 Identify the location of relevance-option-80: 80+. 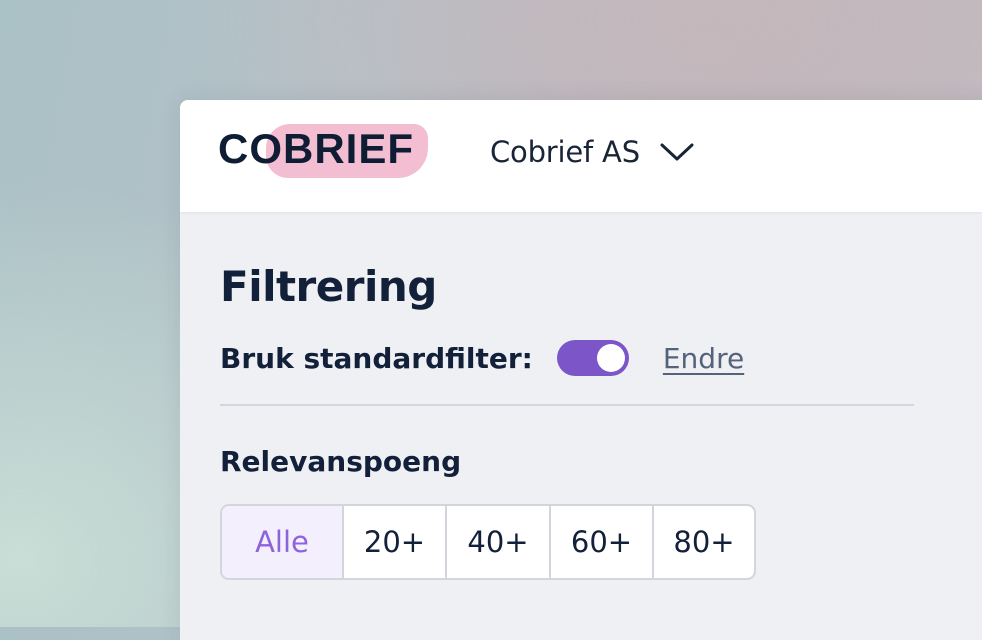
(703, 542).